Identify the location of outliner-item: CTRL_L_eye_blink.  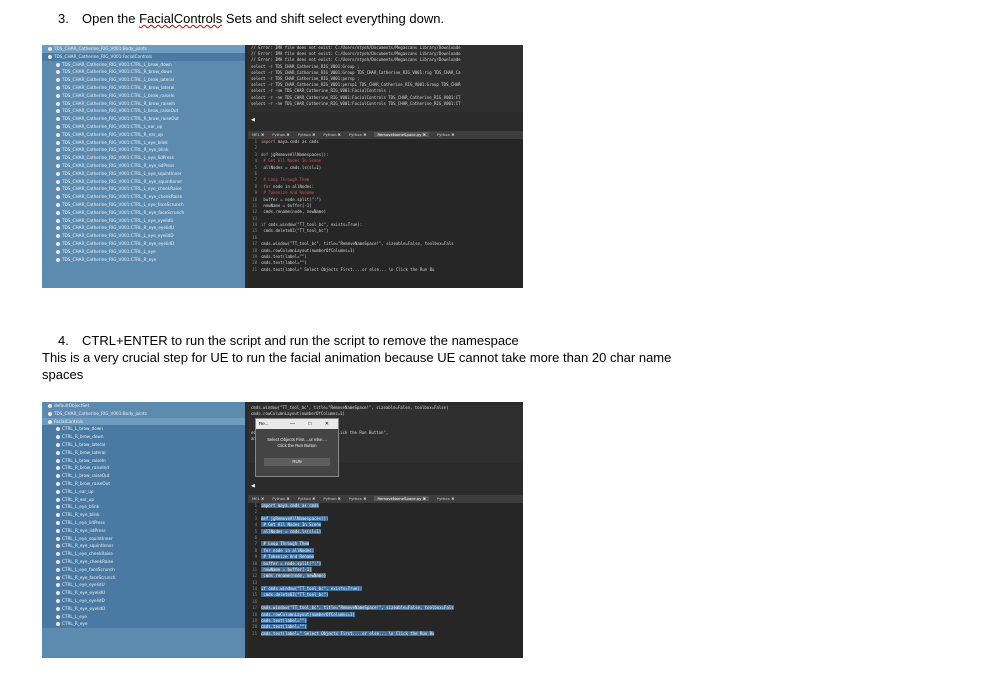
(143, 507).